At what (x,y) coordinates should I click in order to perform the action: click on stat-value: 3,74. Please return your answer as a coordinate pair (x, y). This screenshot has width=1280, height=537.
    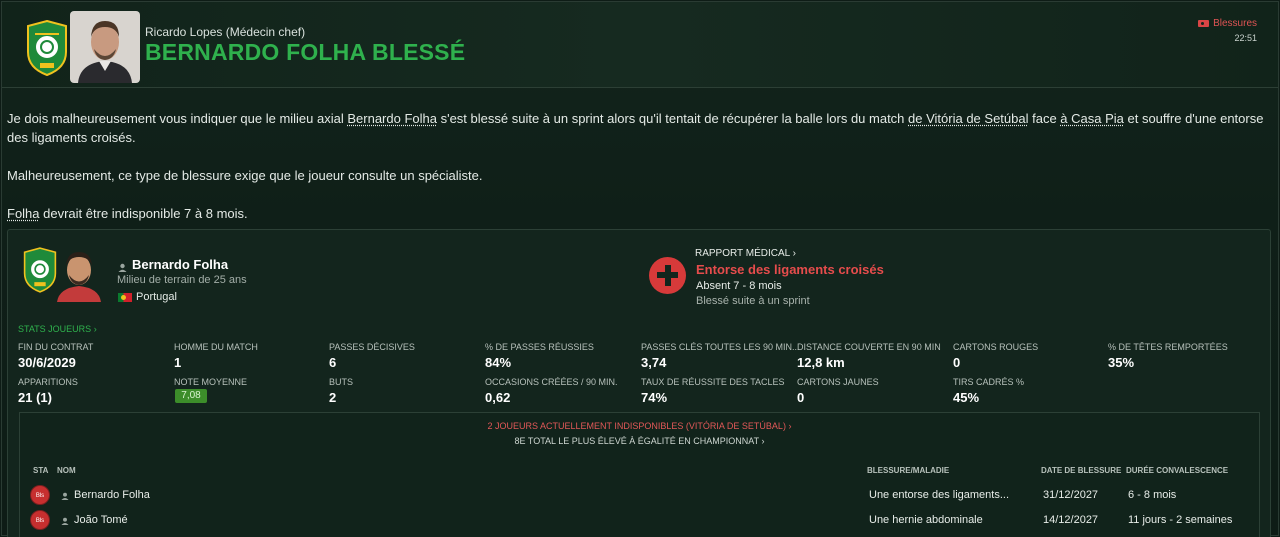
    Looking at the image, I should click on (654, 362).